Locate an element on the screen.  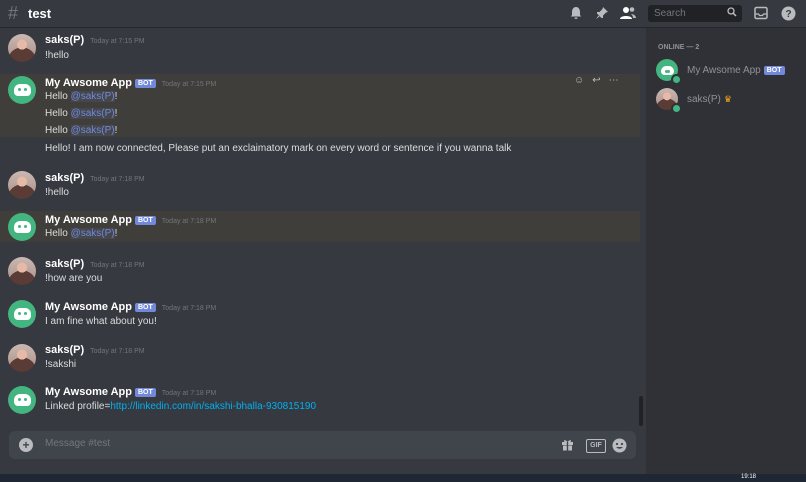
message-header: saks(P) Today at 7:15 PM is located at coordinates (95, 40).